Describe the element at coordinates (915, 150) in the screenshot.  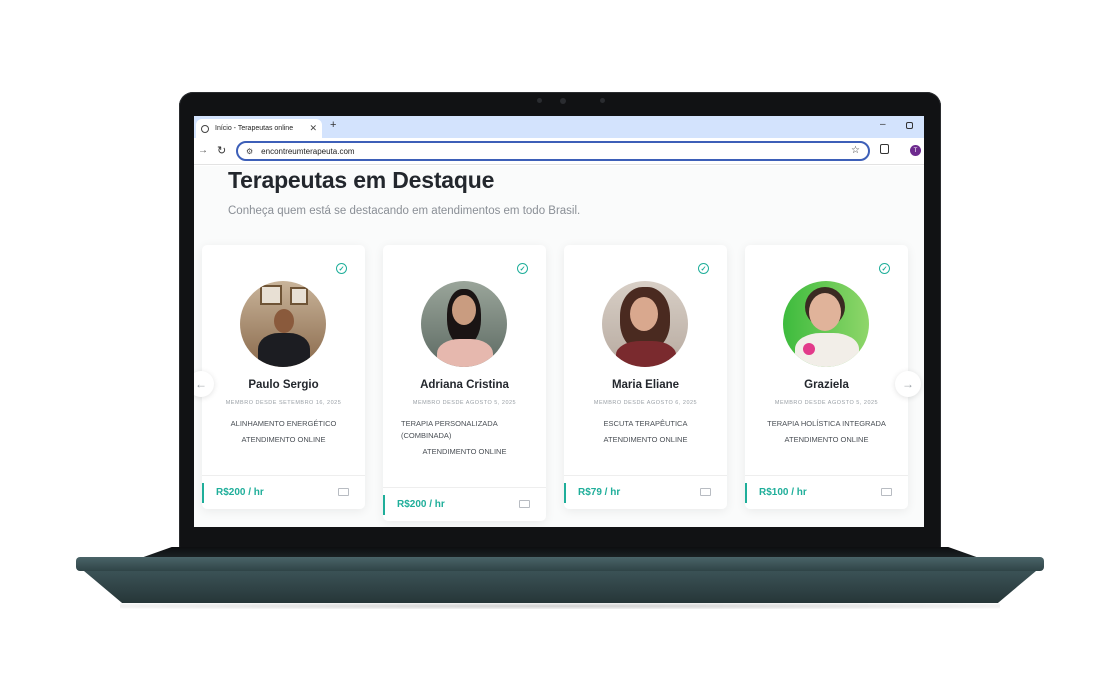
I see `profile-avatar: T` at that location.